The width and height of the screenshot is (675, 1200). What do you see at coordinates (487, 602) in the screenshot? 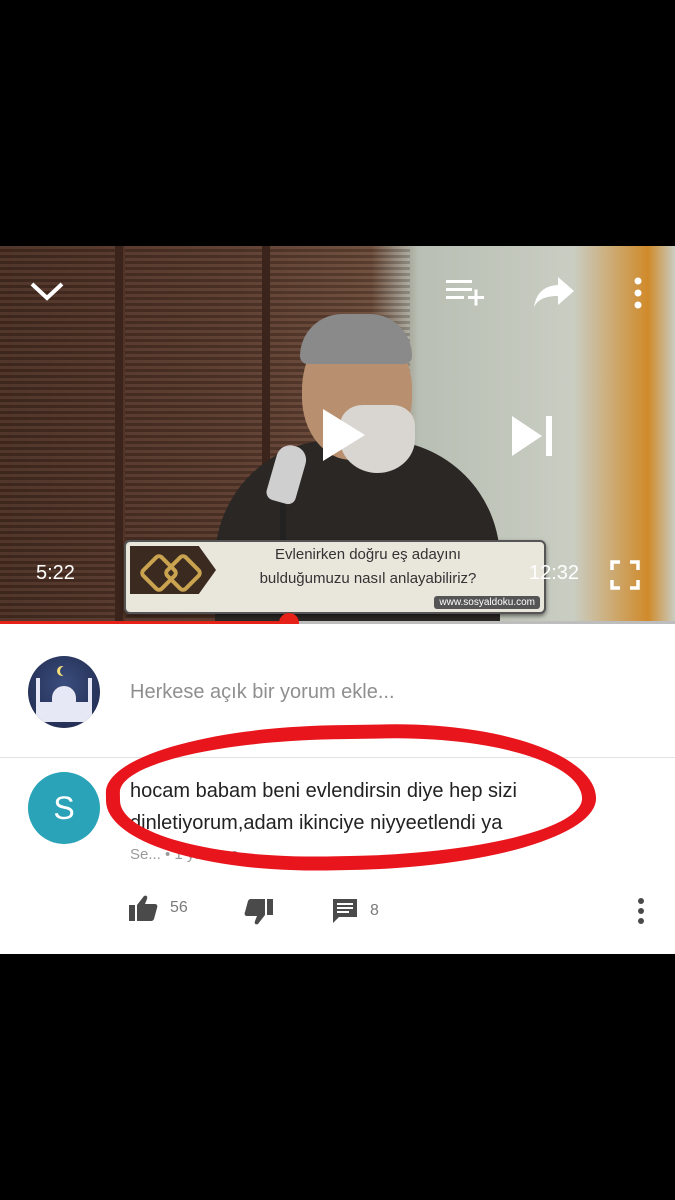
I see `banner-website: www.sosyaldoku.com` at bounding box center [487, 602].